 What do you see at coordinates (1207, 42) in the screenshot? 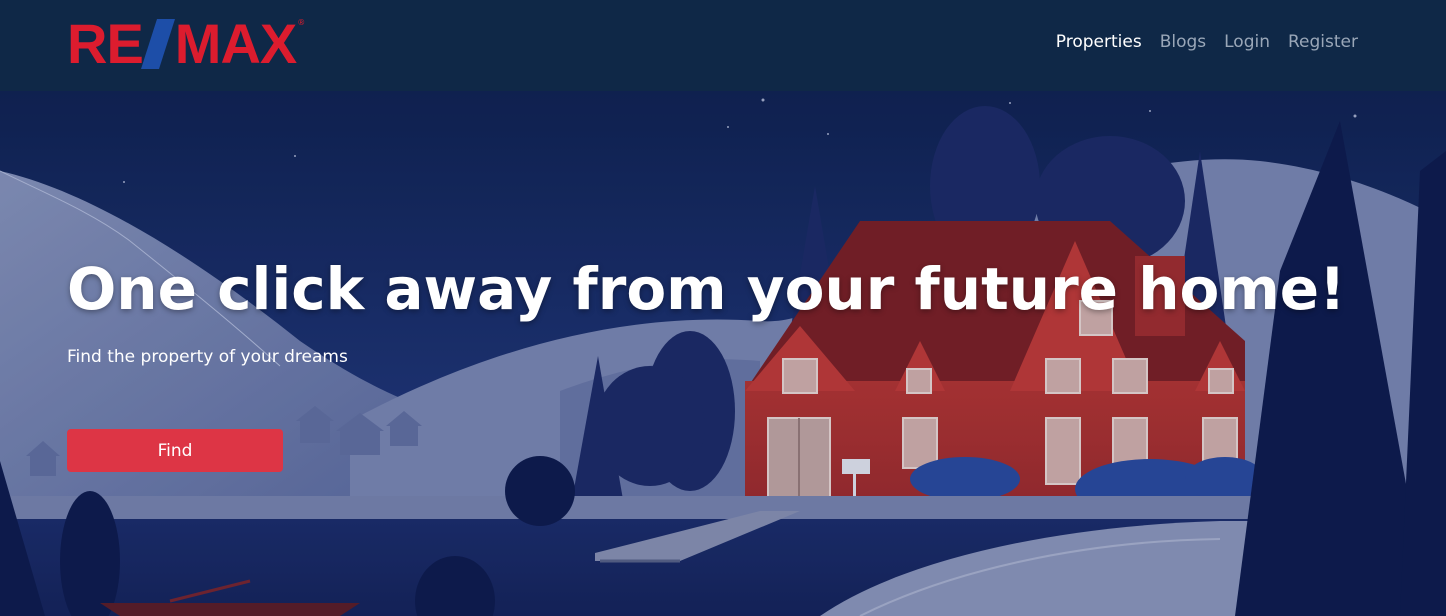
I see `main-nav: Properties Blogs Login Register` at bounding box center [1207, 42].